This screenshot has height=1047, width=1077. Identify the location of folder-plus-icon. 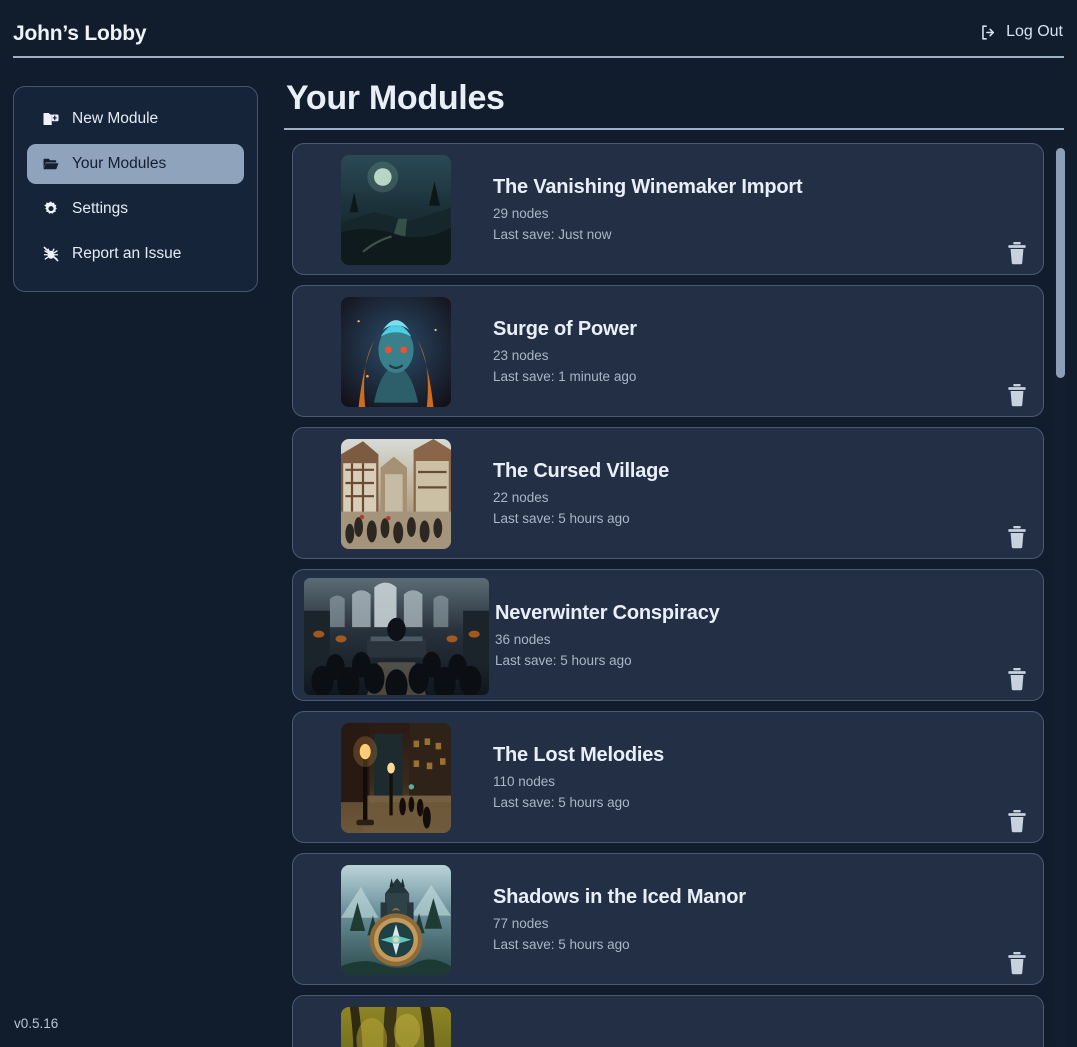
(51, 119).